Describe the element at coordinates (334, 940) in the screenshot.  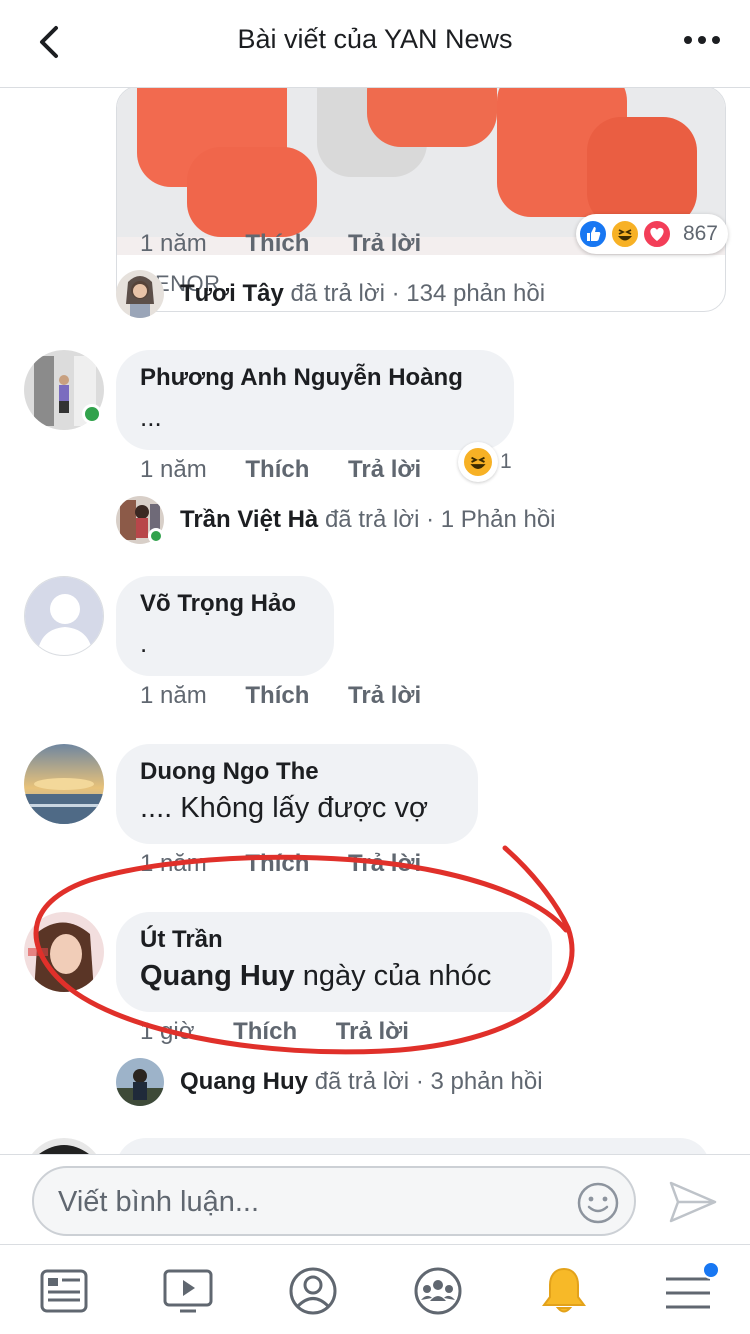
I see `commenter-name: Út Trần` at that location.